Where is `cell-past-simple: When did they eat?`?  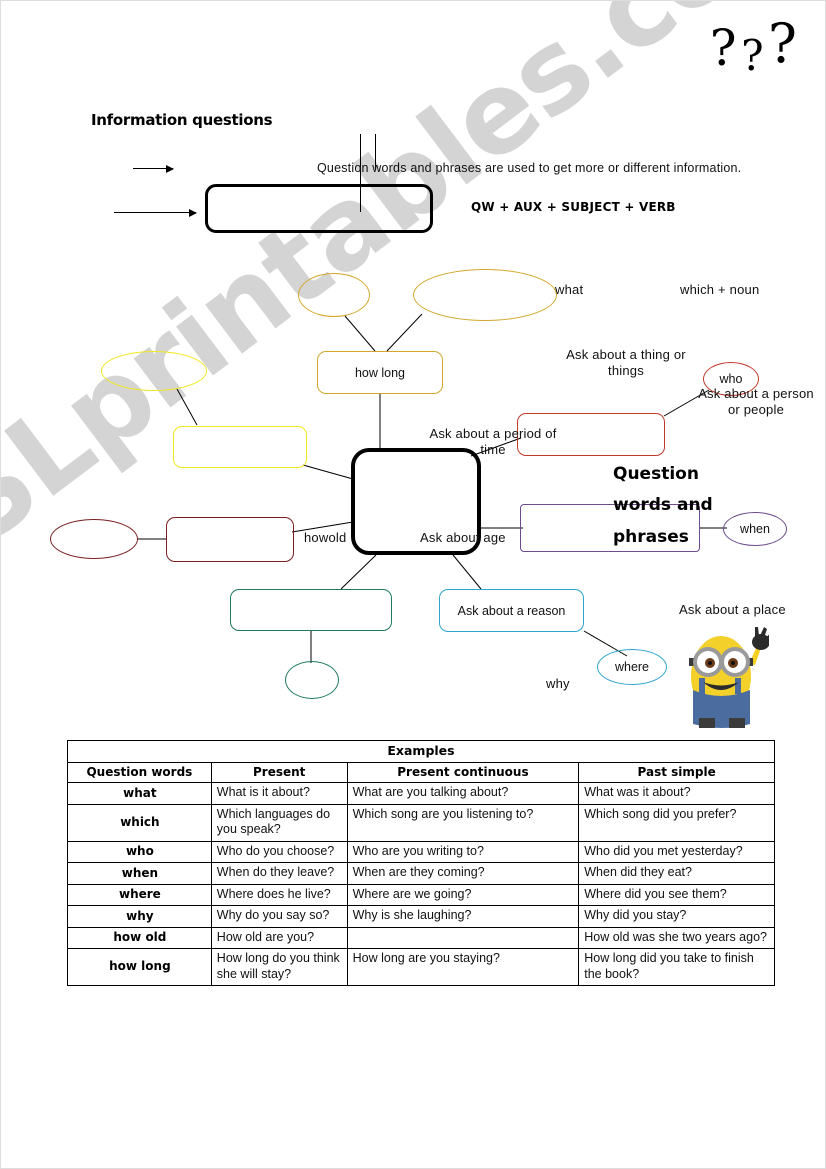
cell-past-simple: When did they eat? is located at coordinates (676, 873).